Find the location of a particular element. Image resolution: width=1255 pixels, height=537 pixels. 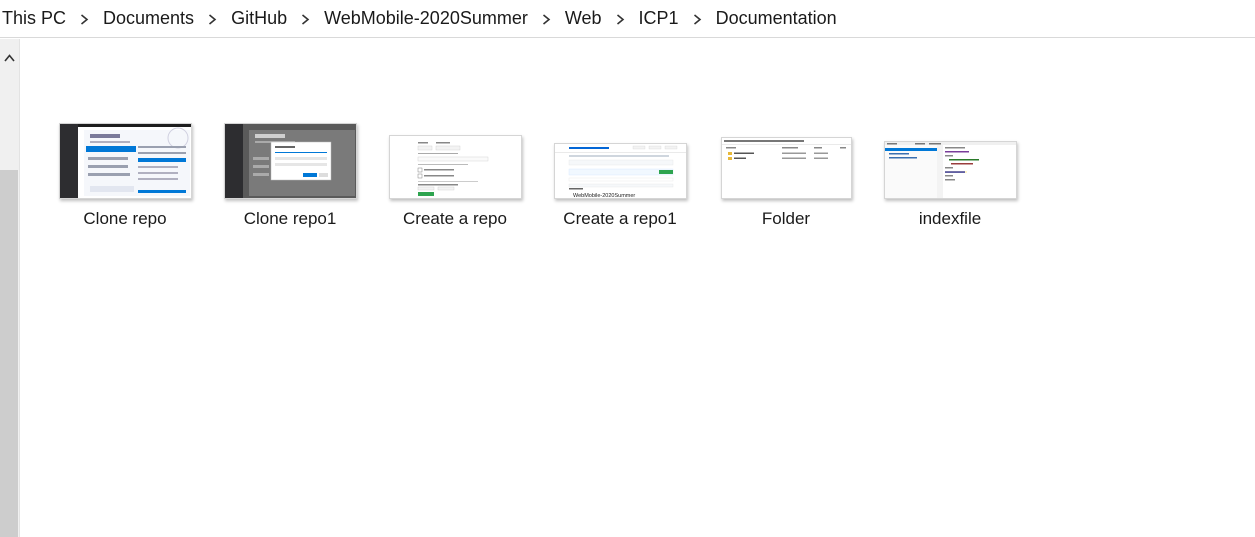

file-tile: Clone repo is located at coordinates (125, 174).